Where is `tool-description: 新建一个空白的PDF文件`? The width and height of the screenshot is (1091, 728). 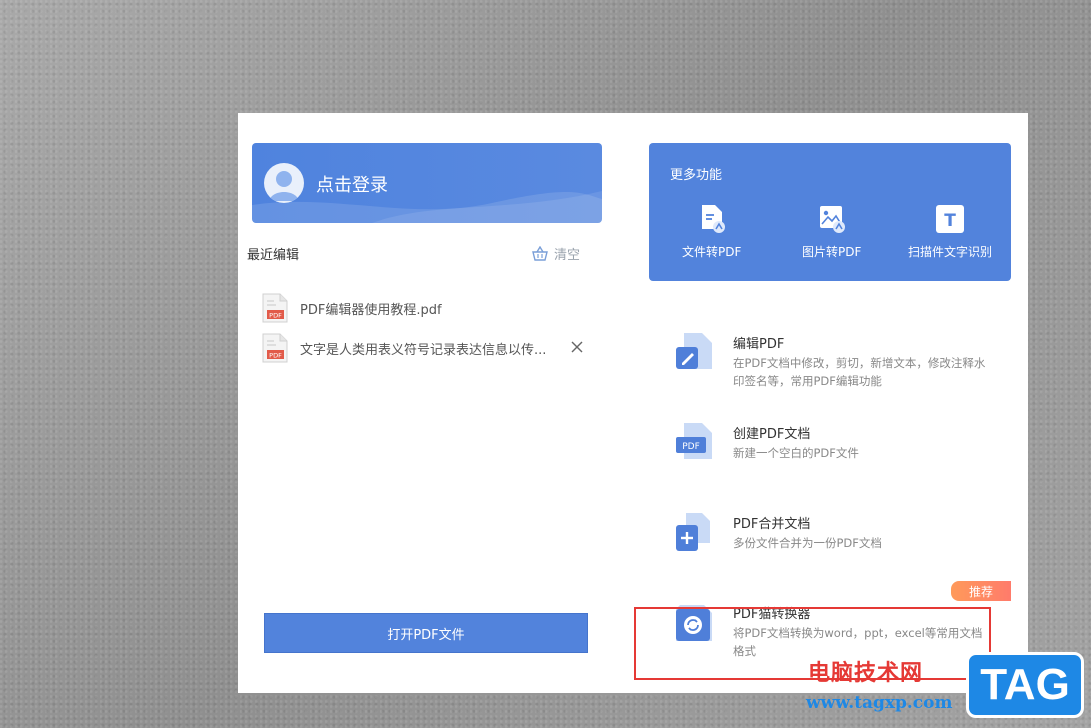 tool-description: 新建一个空白的PDF文件 is located at coordinates (796, 453).